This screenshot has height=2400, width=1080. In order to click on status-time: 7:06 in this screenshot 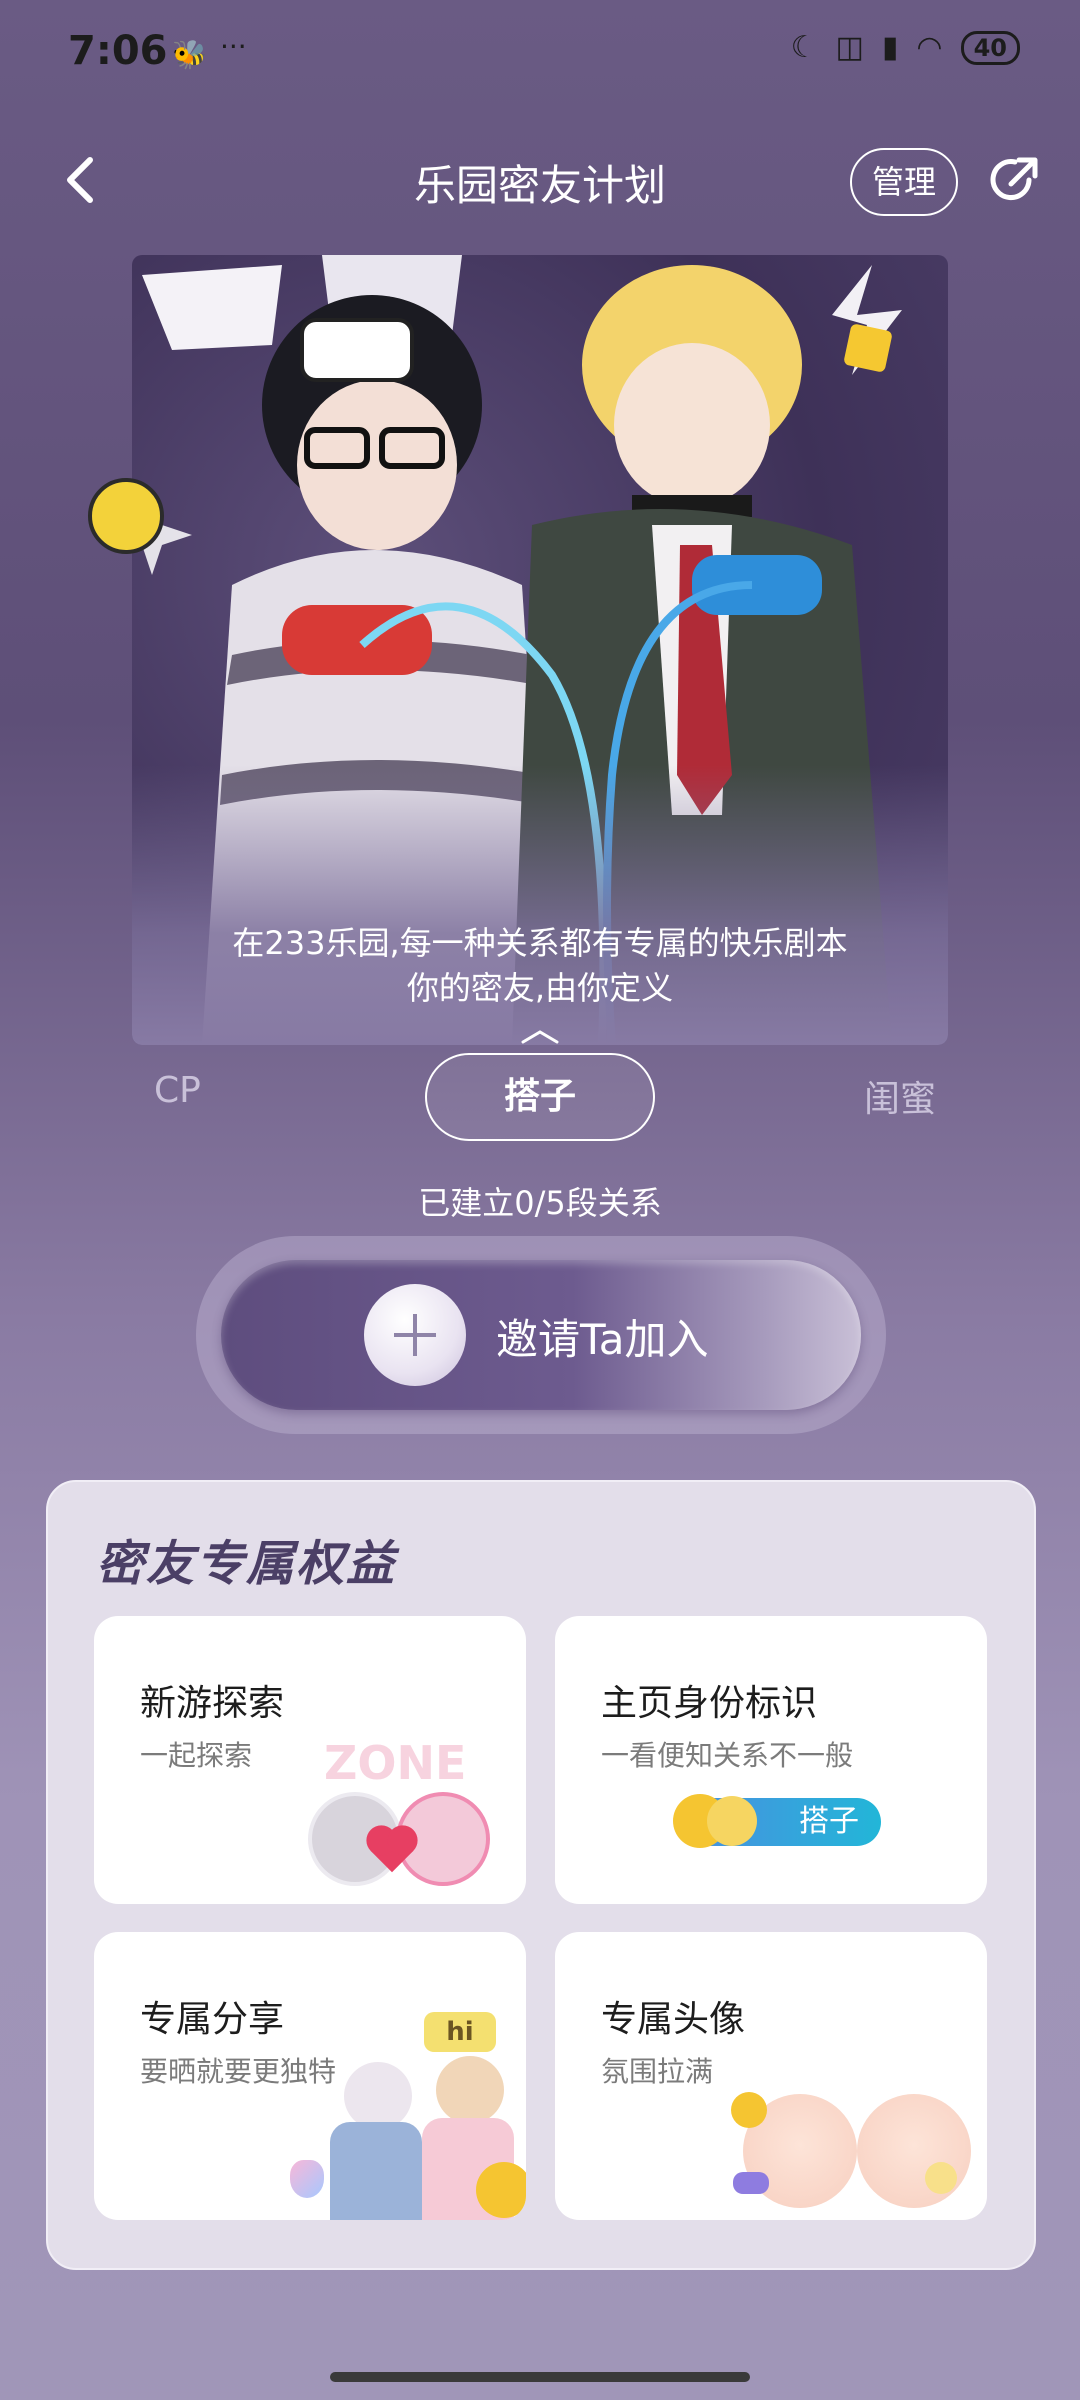, I will do `click(118, 51)`.